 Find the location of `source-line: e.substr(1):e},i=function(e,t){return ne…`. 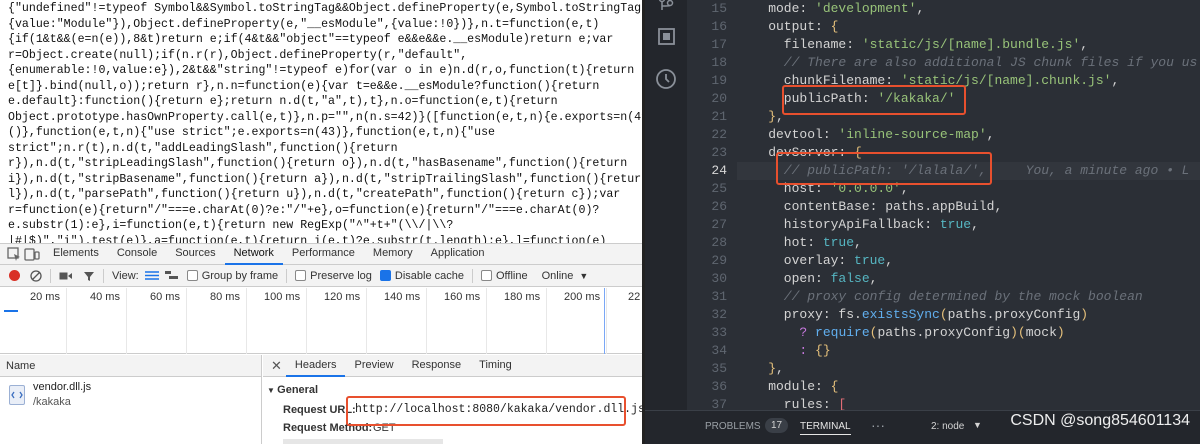

source-line: e.substr(1):e},i=function(e,t){return ne… is located at coordinates (231, 225).